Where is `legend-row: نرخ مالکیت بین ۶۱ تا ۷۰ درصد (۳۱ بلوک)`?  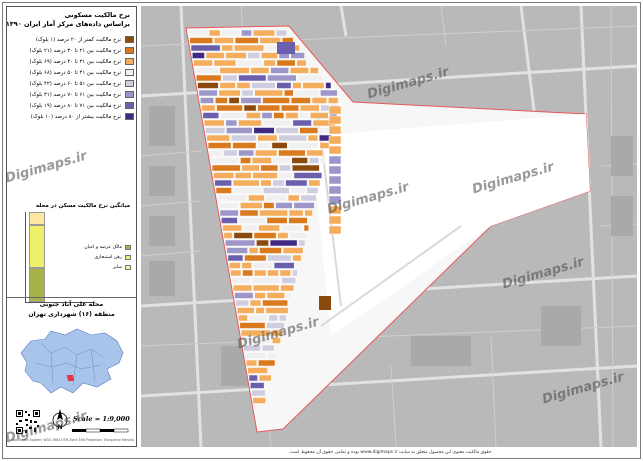 legend-row: نرخ مالکیت بین ۶۱ تا ۷۰ درصد (۳۱ بلوک) is located at coordinates (72, 94).